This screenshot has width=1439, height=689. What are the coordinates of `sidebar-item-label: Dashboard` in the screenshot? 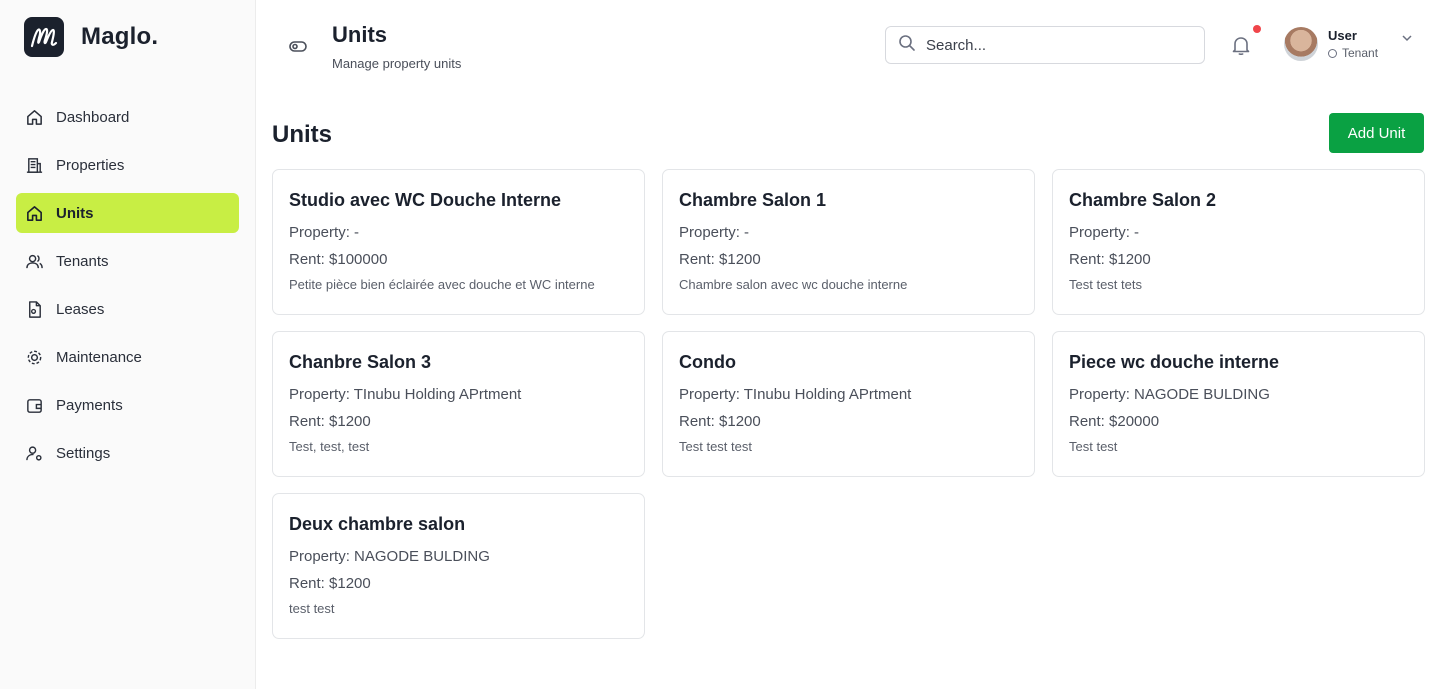 It's located at (93, 117).